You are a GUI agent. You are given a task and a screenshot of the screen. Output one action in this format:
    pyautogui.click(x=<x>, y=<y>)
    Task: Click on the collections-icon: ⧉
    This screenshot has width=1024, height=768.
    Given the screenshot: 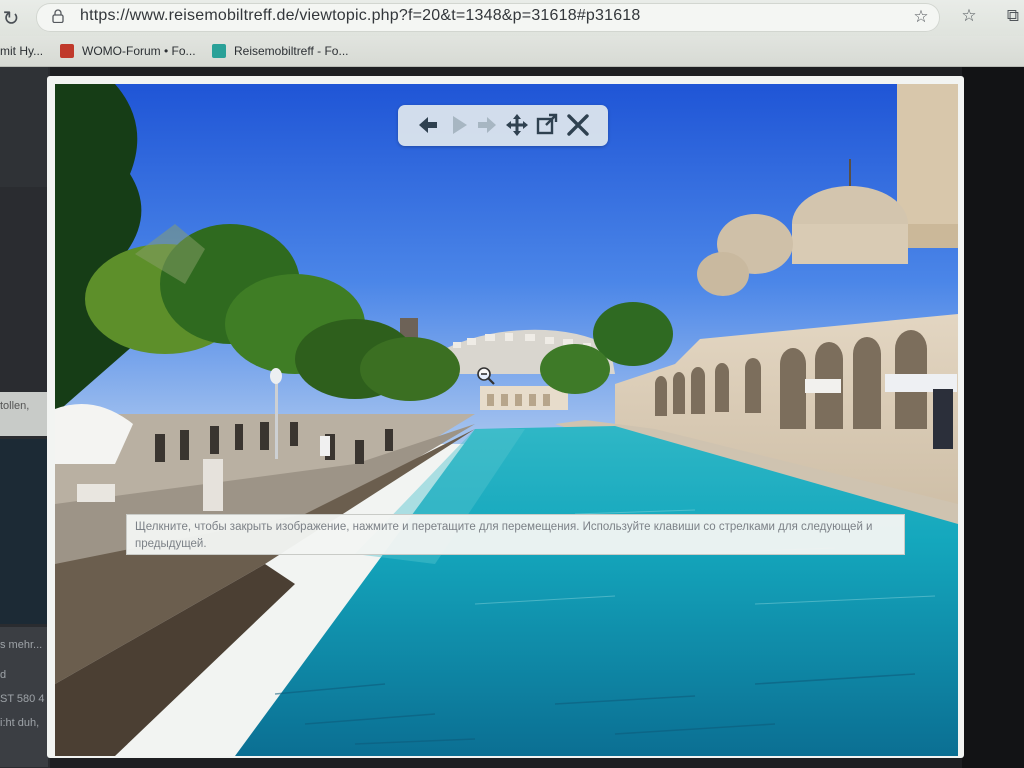 What is the action you would take?
    pyautogui.click(x=1013, y=16)
    